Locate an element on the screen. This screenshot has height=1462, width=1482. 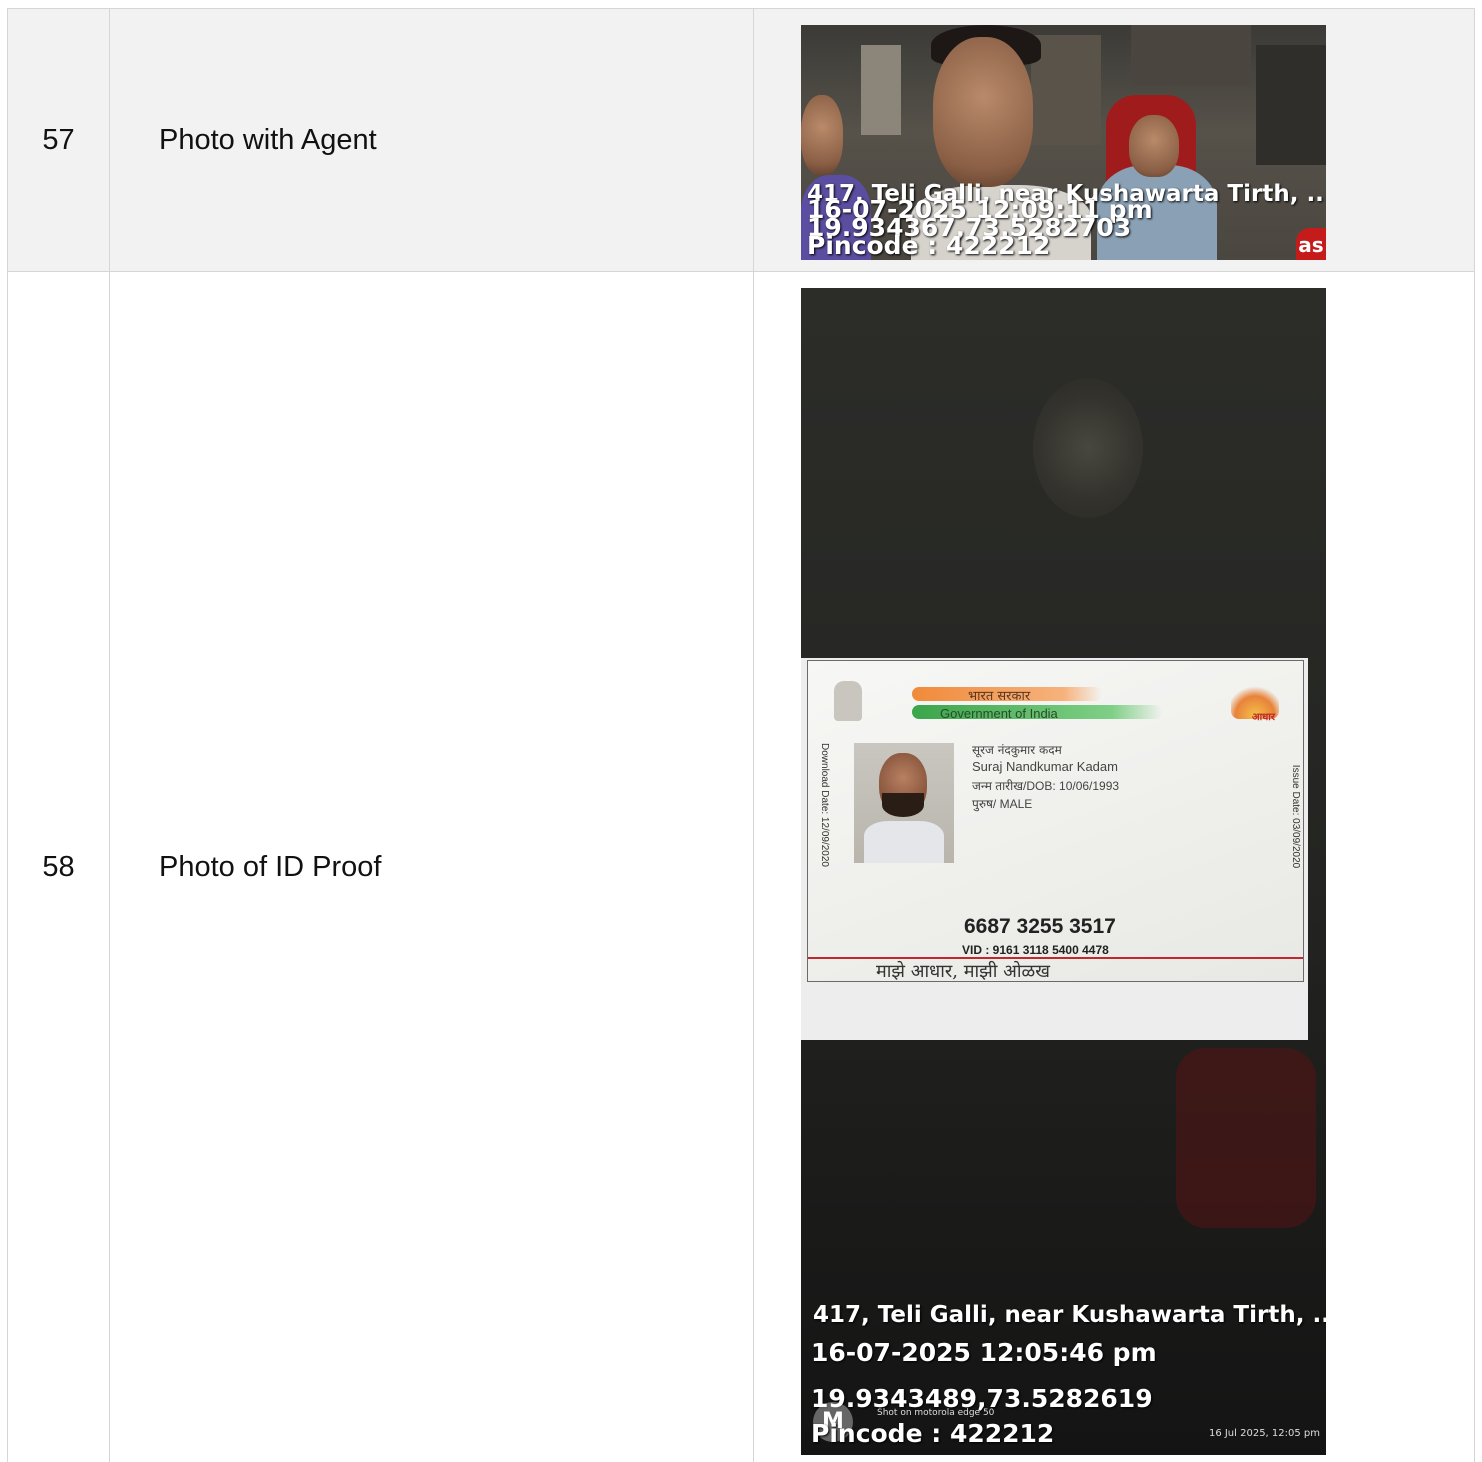
holder-shirt is located at coordinates (904, 842).